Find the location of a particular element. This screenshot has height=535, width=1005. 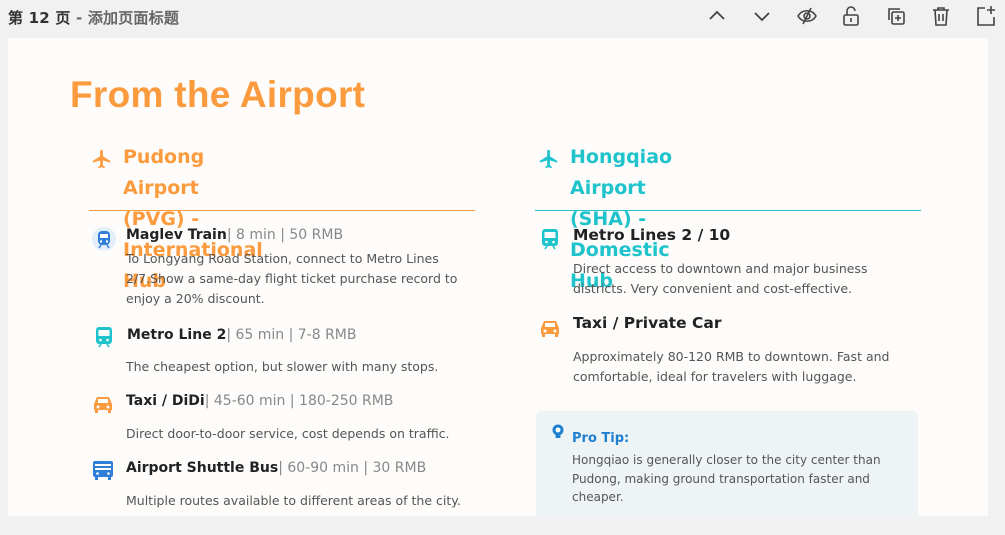

eye-slash-icon is located at coordinates (807, 16).